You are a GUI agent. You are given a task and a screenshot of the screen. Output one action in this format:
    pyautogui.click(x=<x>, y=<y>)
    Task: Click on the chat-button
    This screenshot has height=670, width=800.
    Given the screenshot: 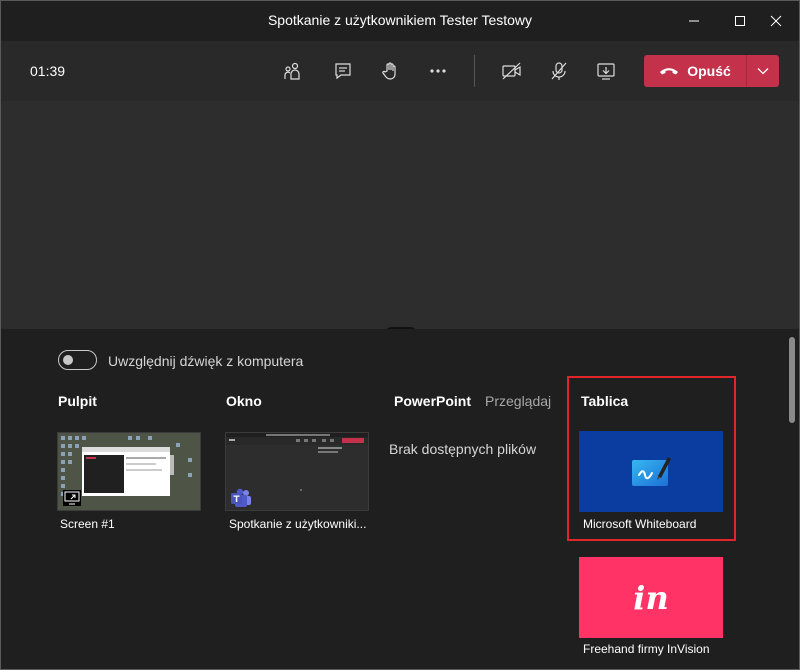 What is the action you would take?
    pyautogui.click(x=343, y=71)
    